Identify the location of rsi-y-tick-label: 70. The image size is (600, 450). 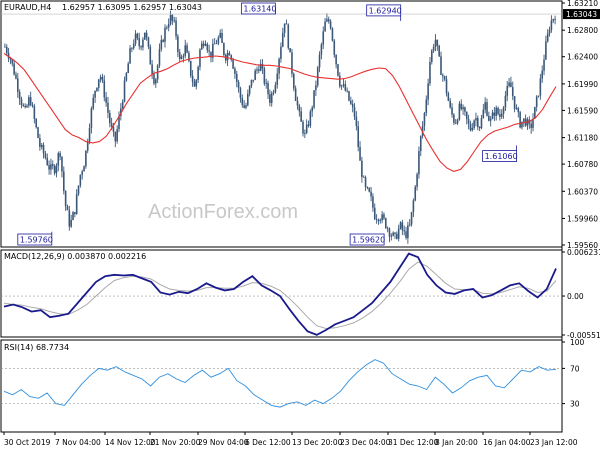
(575, 368).